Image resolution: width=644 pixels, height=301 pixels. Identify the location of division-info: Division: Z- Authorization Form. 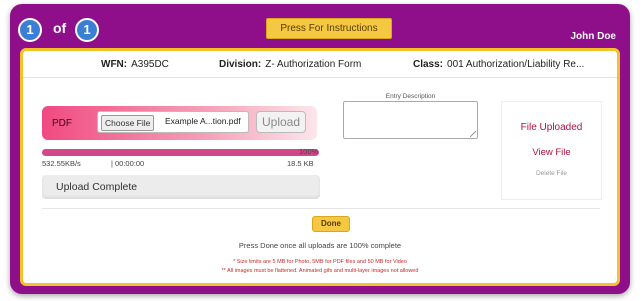
(290, 64).